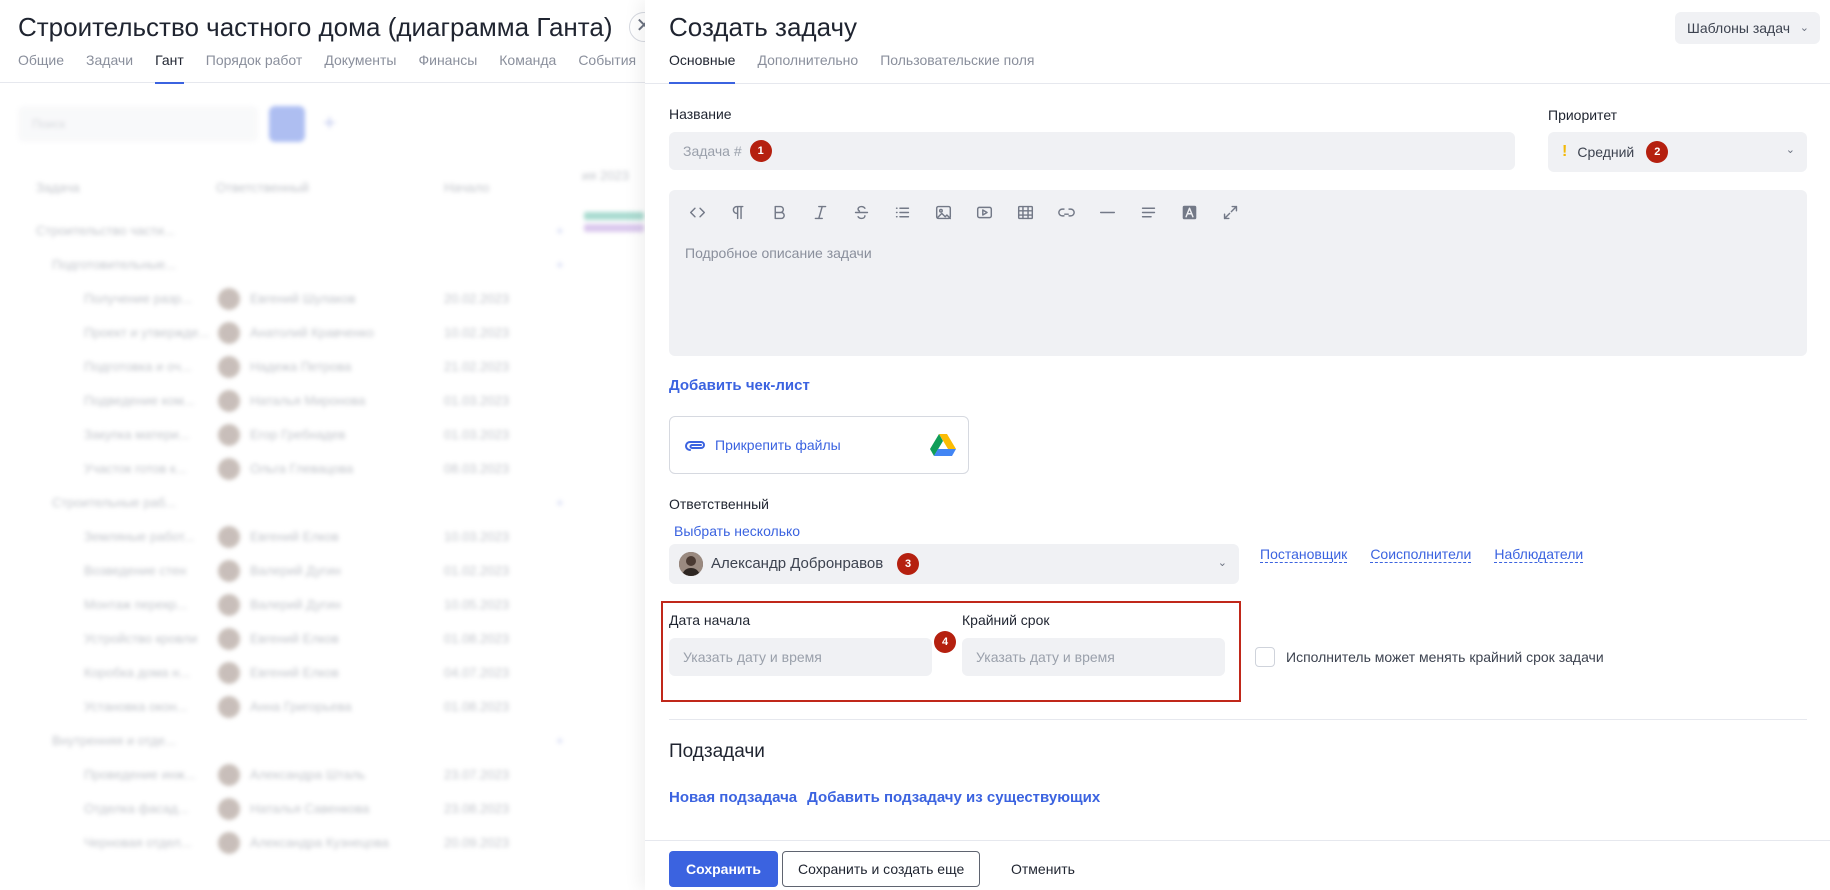 The image size is (1830, 890). Describe the element at coordinates (1565, 151) in the screenshot. I see `priority-icon: !` at that location.